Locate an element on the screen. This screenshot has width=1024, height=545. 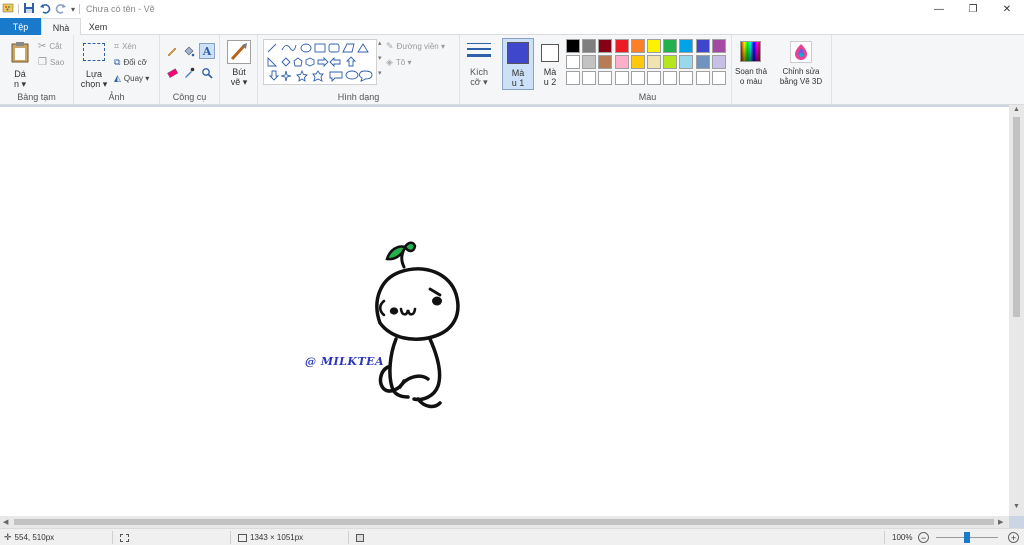
horizontal-scroll-thumb is located at coordinates (504, 522).